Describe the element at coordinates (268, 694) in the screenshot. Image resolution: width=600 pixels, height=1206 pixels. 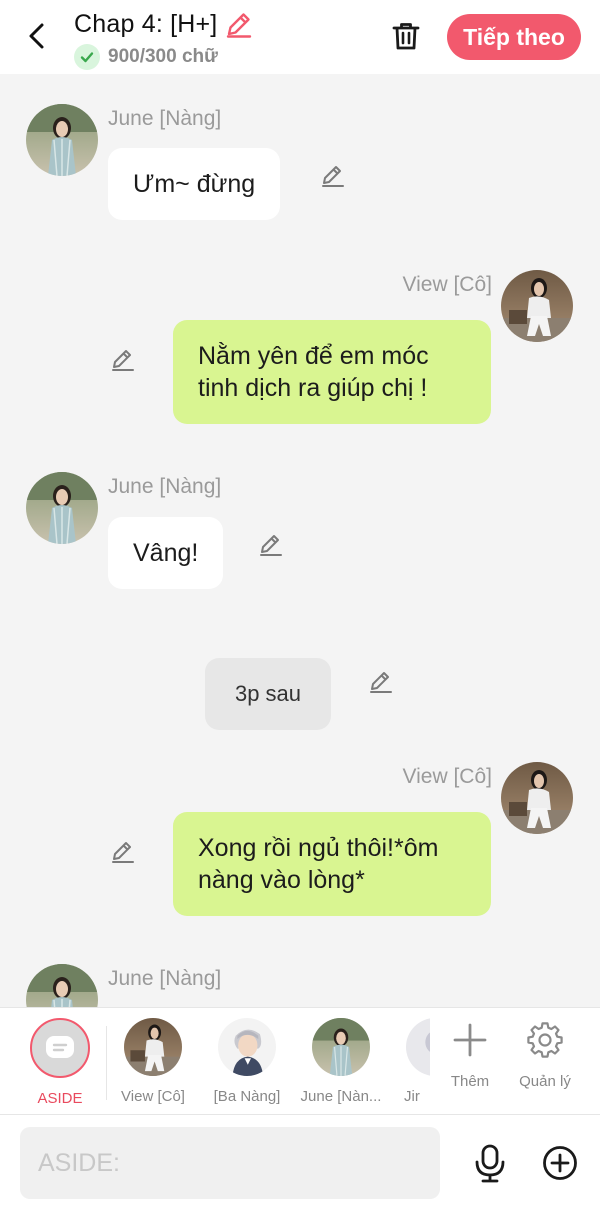
I see `aside-bubble: 3p sau` at that location.